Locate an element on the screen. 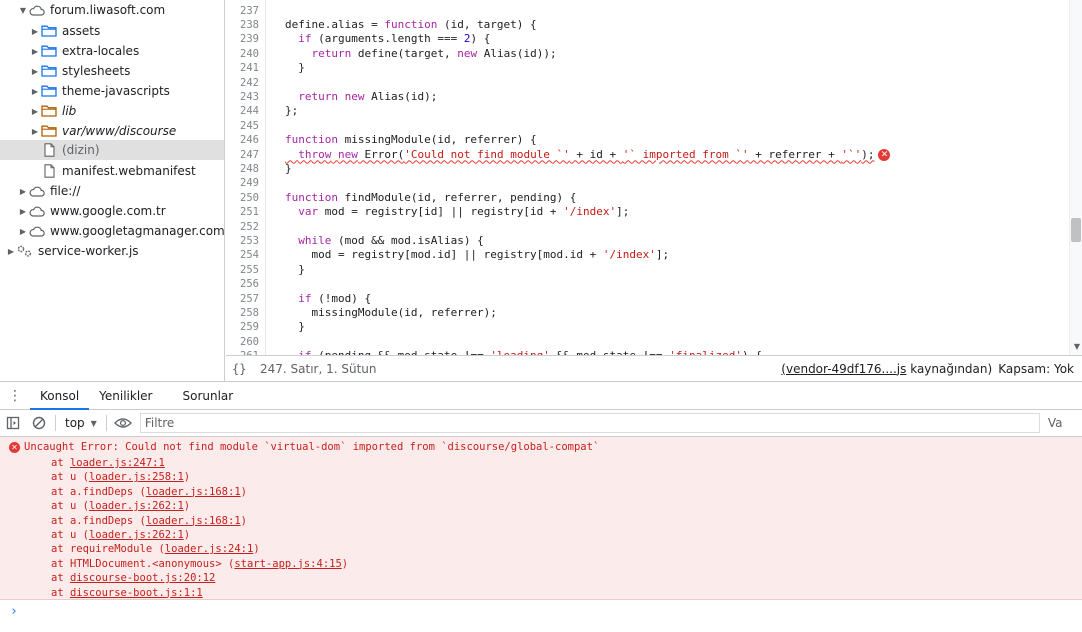  tab-whats-new: Yenilikler is located at coordinates (125, 396).